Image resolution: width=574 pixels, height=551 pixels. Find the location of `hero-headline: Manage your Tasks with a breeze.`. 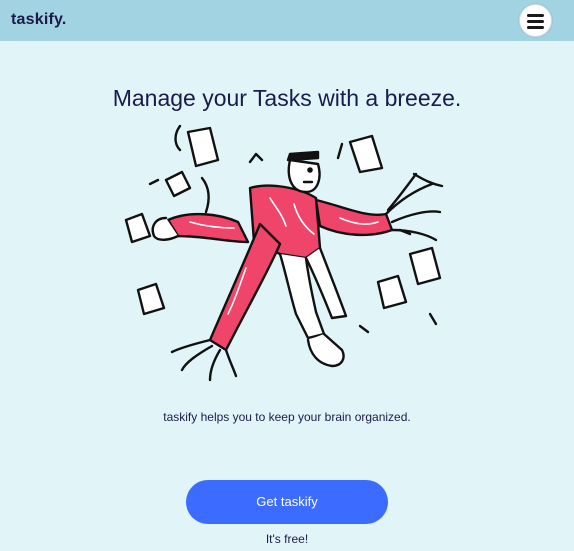

hero-headline: Manage your Tasks with a breeze. is located at coordinates (287, 98).